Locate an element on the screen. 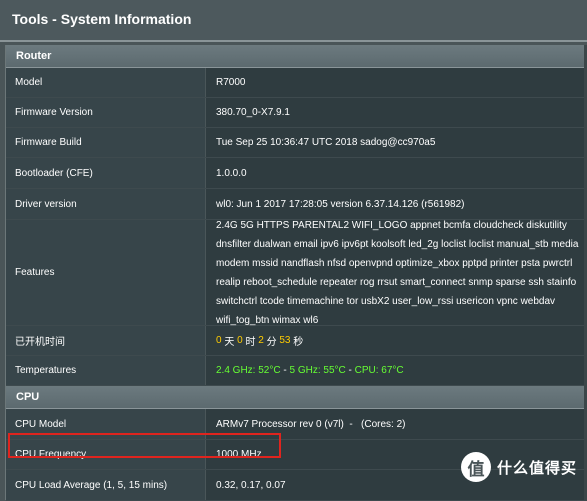  uptime-days: 0 is located at coordinates (219, 340).